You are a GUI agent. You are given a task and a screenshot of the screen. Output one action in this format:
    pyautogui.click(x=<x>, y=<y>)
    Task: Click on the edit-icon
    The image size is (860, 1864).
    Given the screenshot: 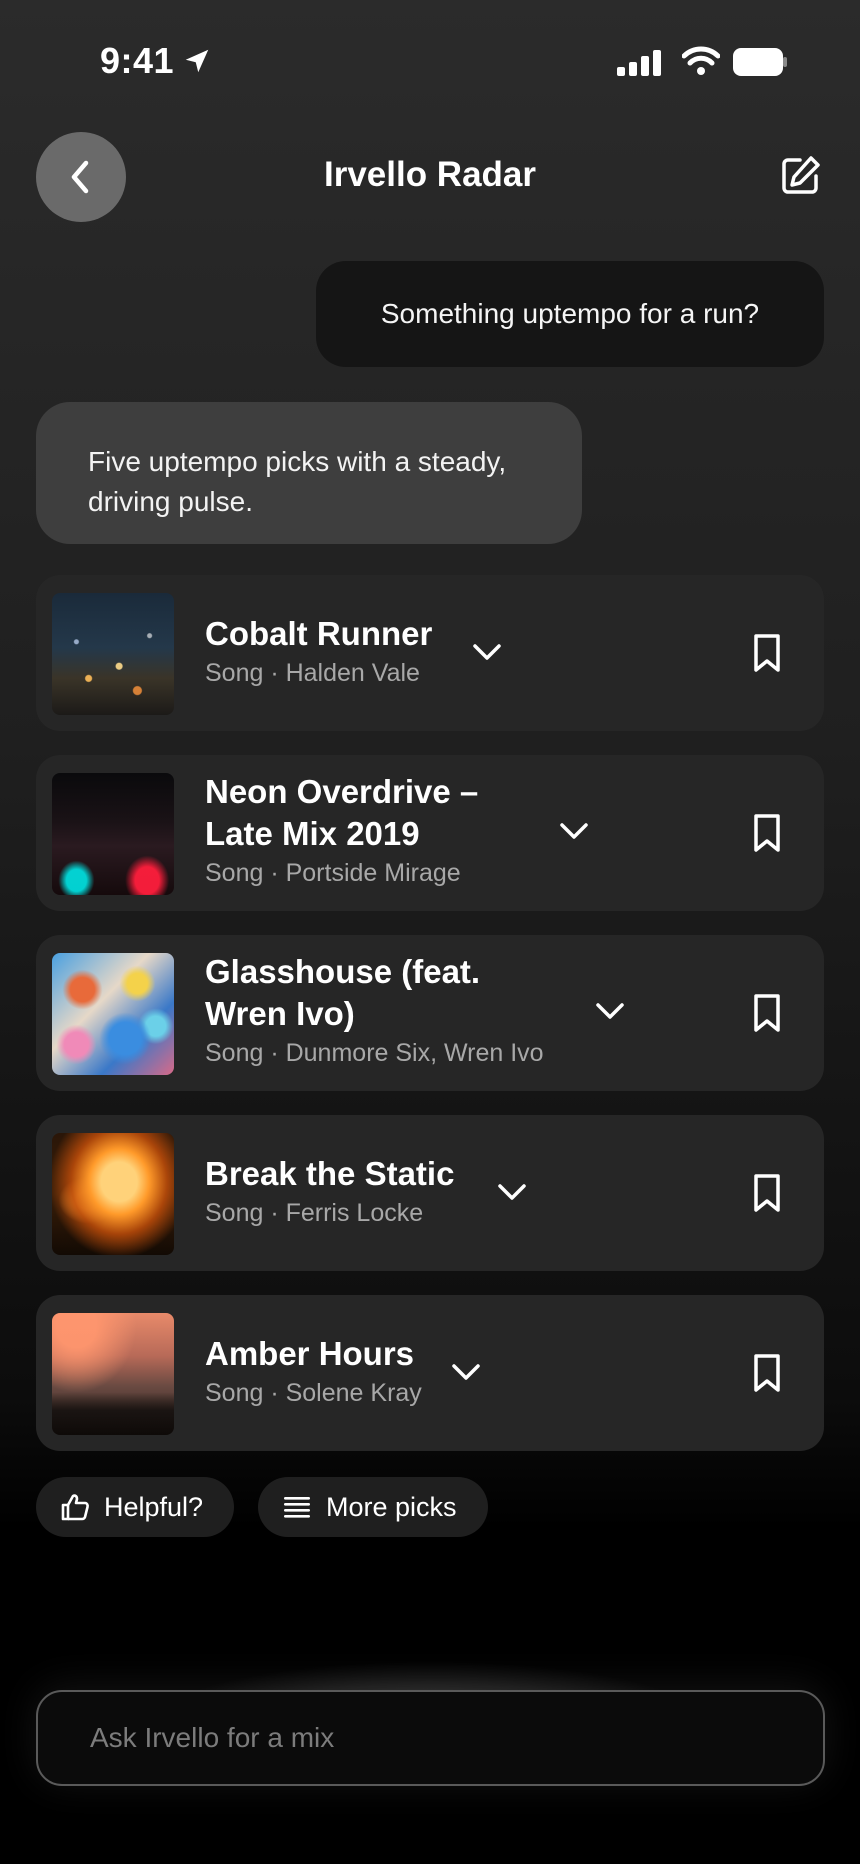 What is the action you would take?
    pyautogui.click(x=801, y=175)
    